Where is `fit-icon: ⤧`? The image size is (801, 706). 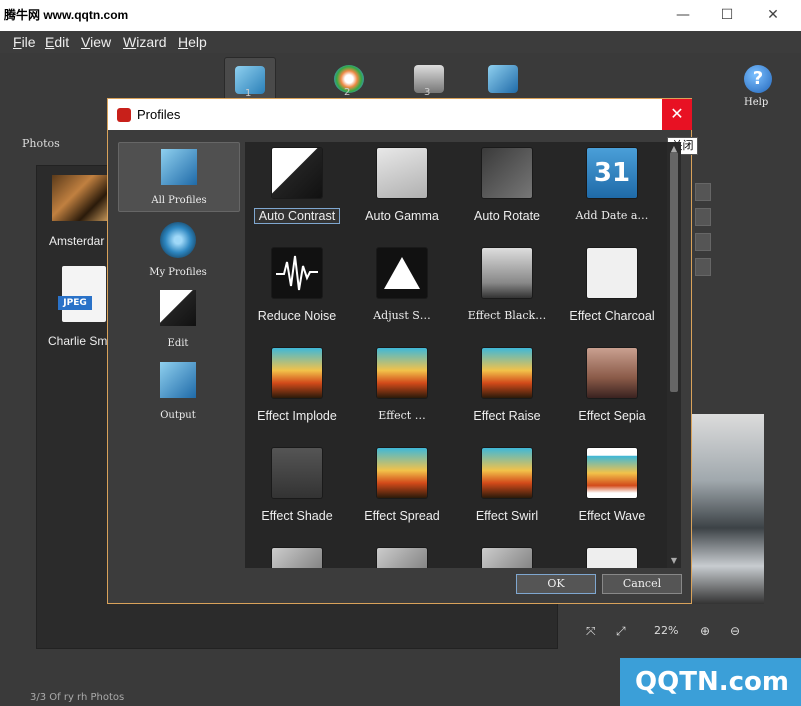 fit-icon: ⤧ is located at coordinates (591, 631).